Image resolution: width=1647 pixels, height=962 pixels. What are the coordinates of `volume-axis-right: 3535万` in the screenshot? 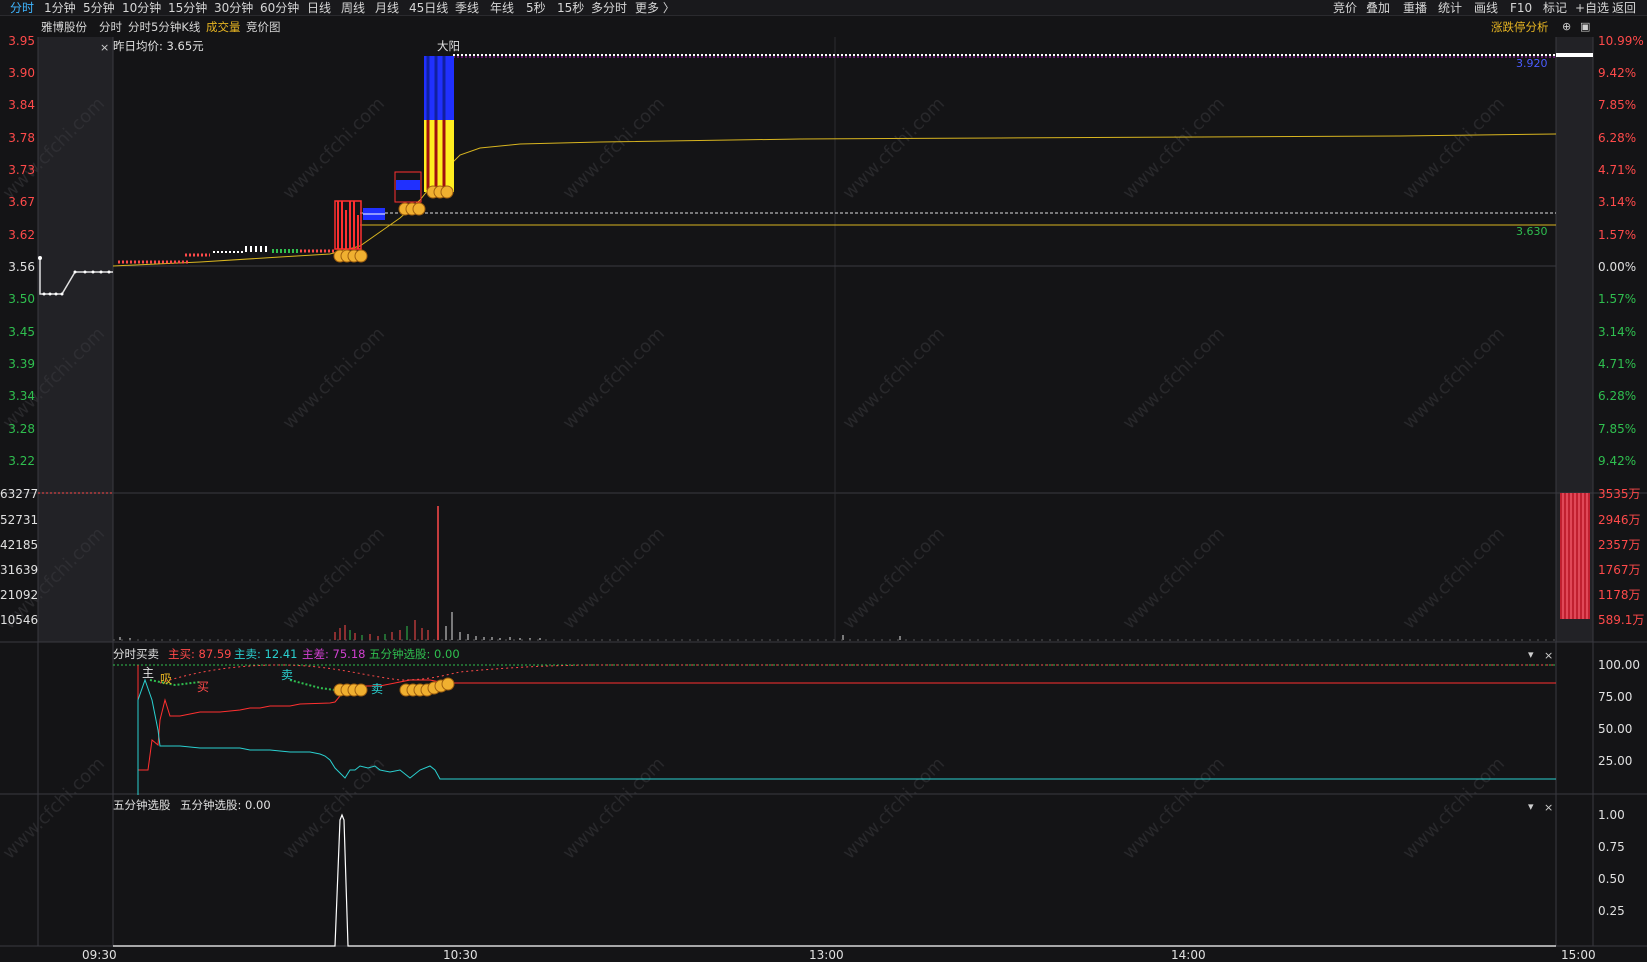 It's located at (1619, 494).